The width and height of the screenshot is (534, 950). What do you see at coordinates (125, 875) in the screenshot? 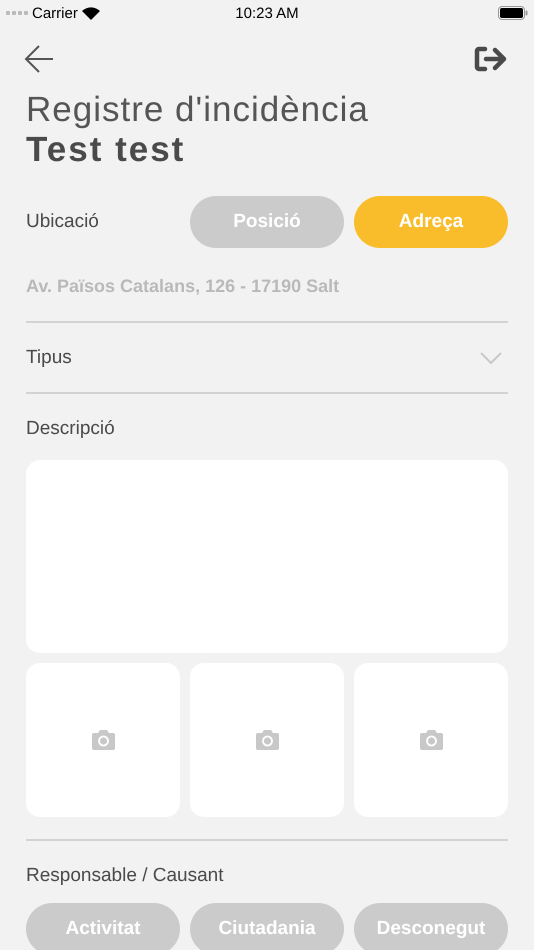
I see `responsible-label: Responsable / Causant` at bounding box center [125, 875].